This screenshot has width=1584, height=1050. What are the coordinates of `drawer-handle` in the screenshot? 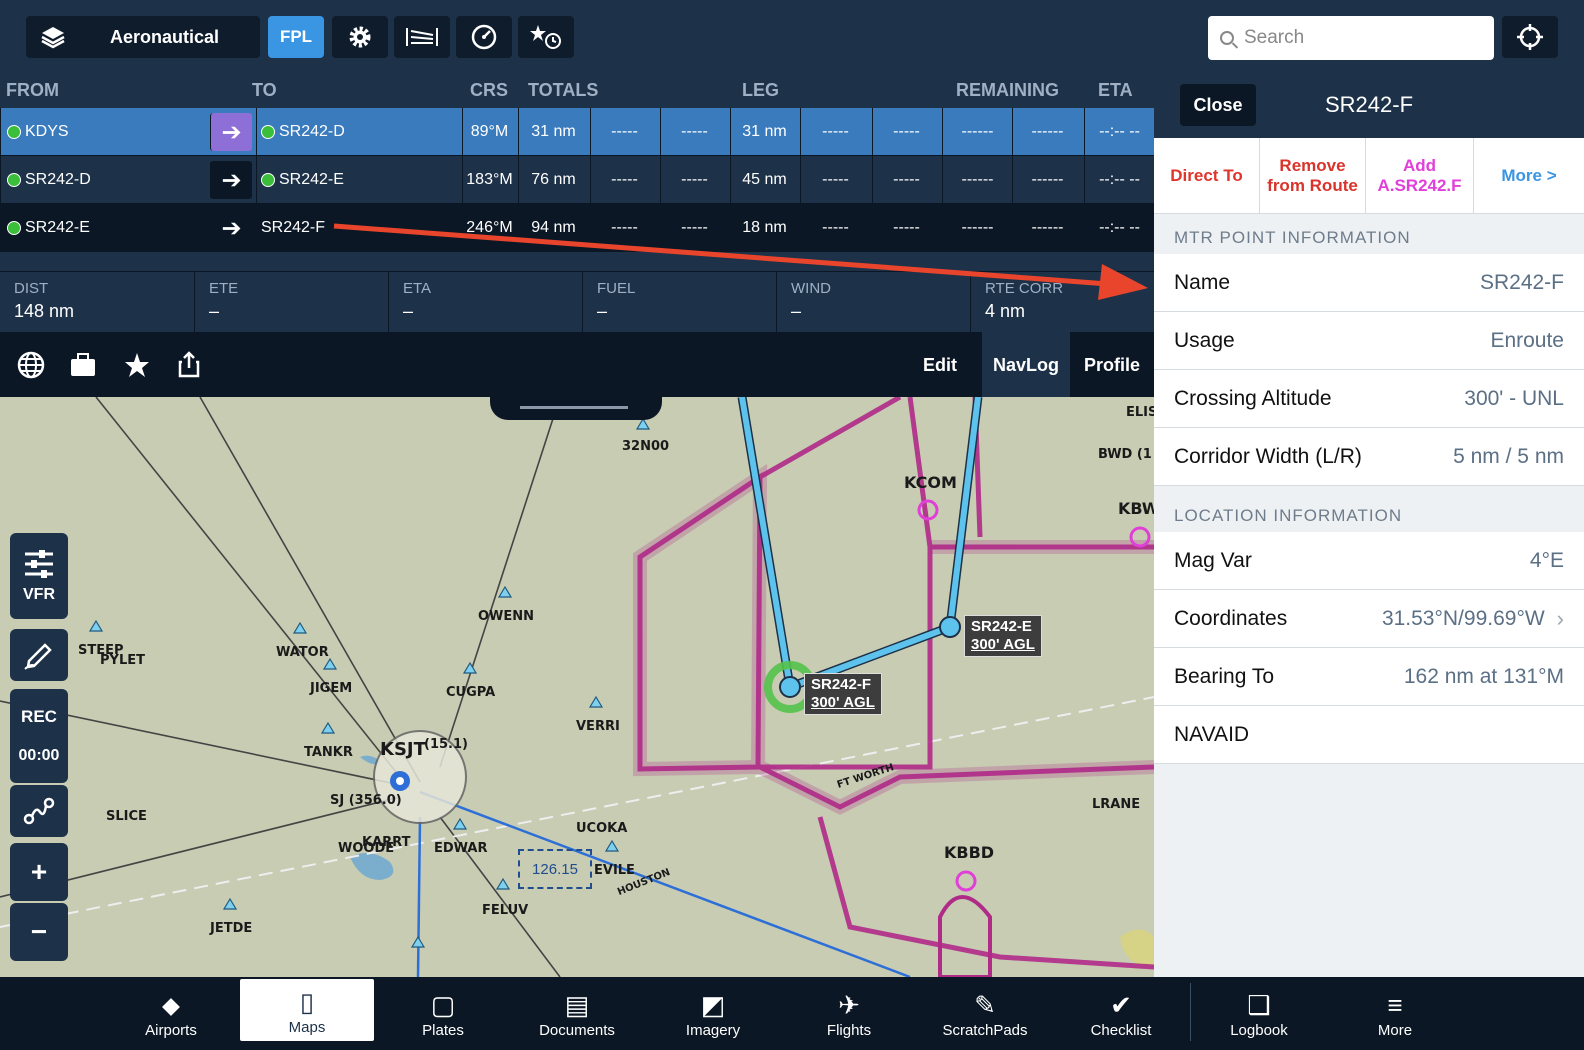 It's located at (576, 402).